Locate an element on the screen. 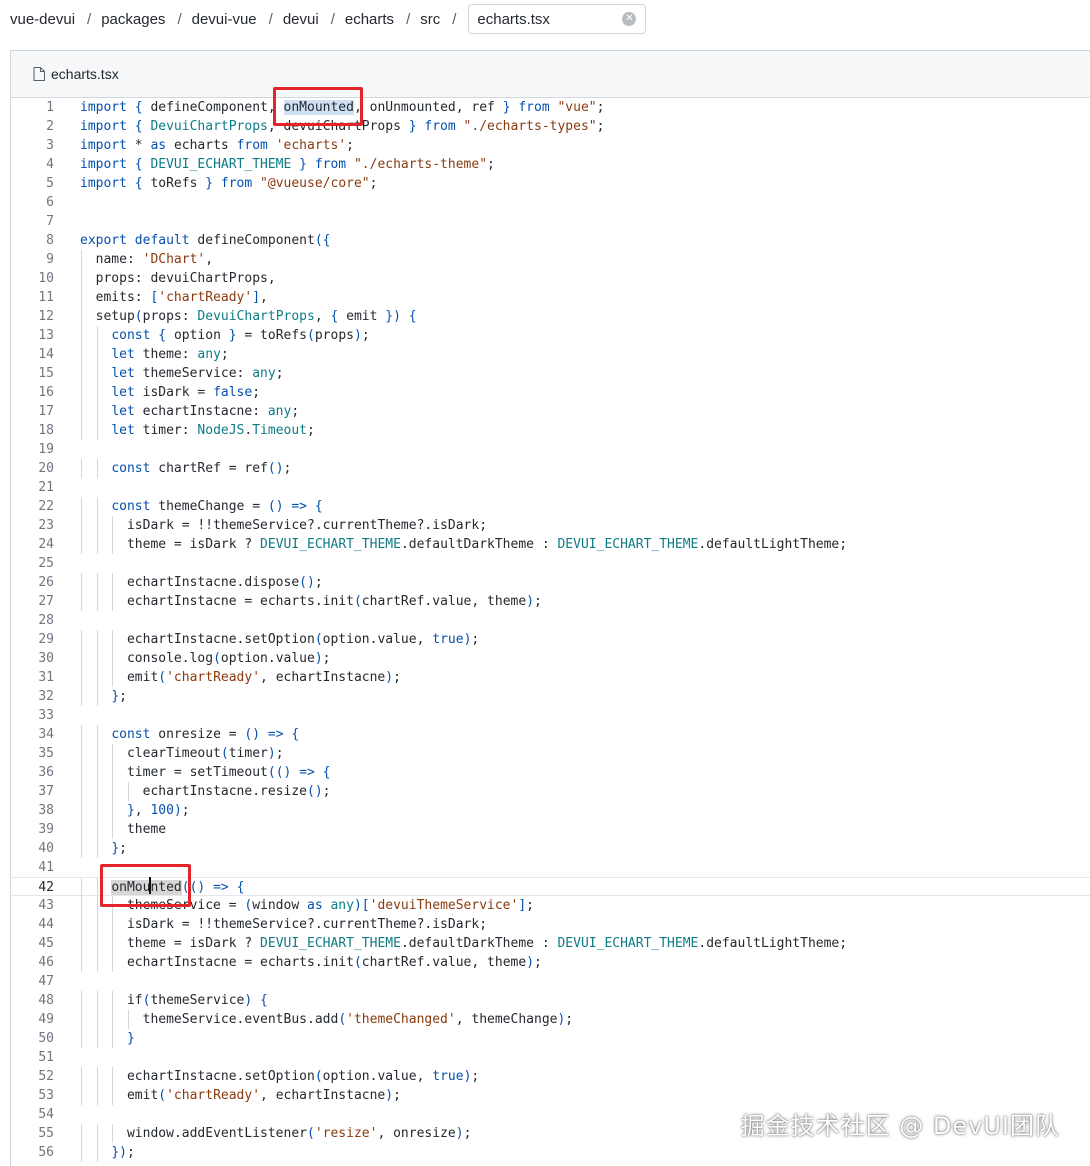 This screenshot has height=1166, width=1090. code-line: 48 if(themeService) { is located at coordinates (550, 1000).